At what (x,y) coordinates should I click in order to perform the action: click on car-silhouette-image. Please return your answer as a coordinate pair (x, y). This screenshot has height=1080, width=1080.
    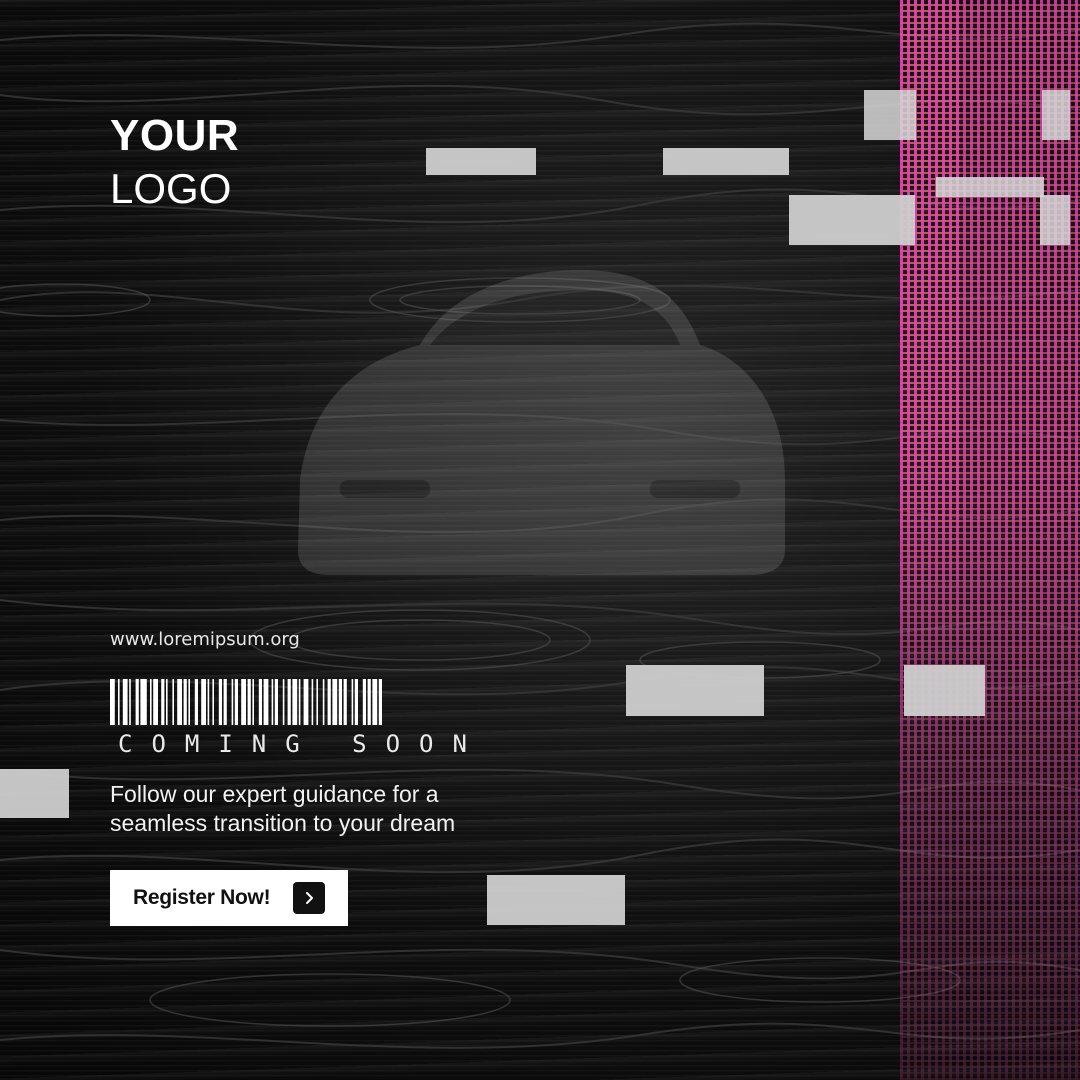
    Looking at the image, I should click on (541, 422).